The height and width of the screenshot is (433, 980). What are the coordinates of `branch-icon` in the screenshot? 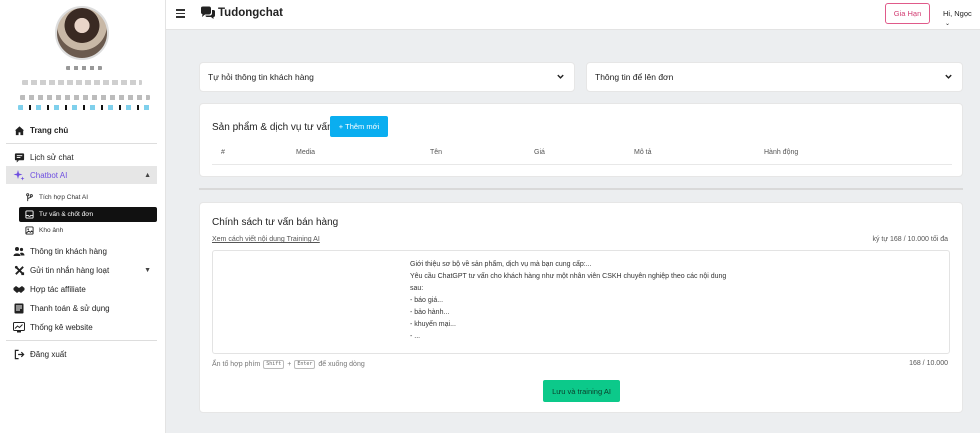 It's located at (29, 198).